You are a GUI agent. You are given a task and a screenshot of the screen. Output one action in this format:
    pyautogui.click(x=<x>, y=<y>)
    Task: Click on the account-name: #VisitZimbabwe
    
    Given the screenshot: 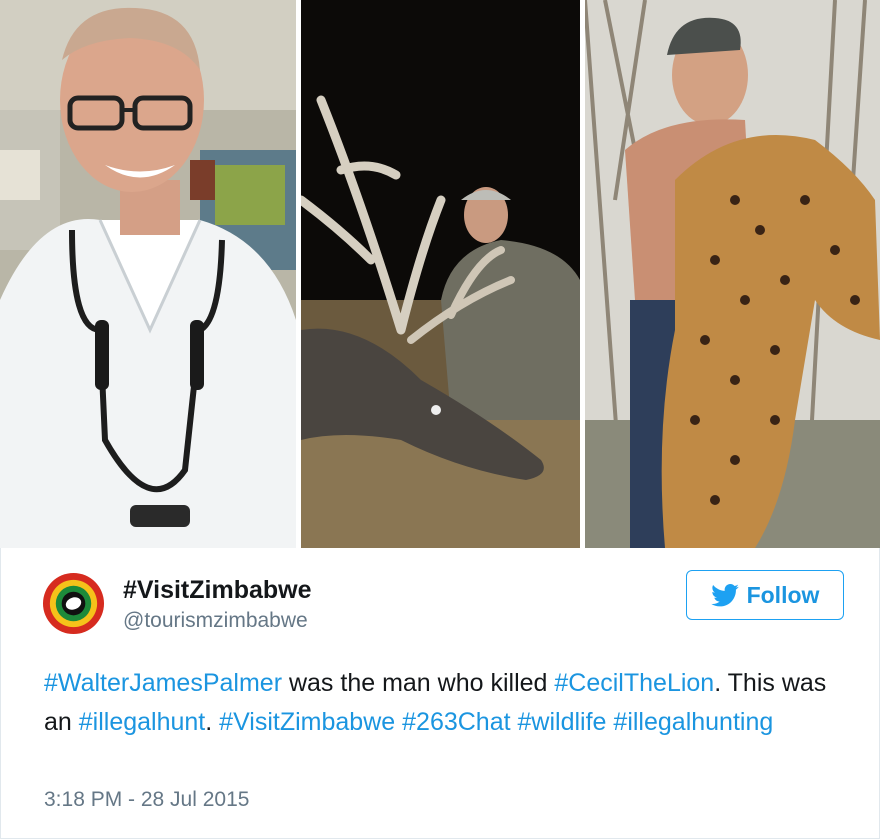 What is the action you would take?
    pyautogui.click(x=217, y=590)
    